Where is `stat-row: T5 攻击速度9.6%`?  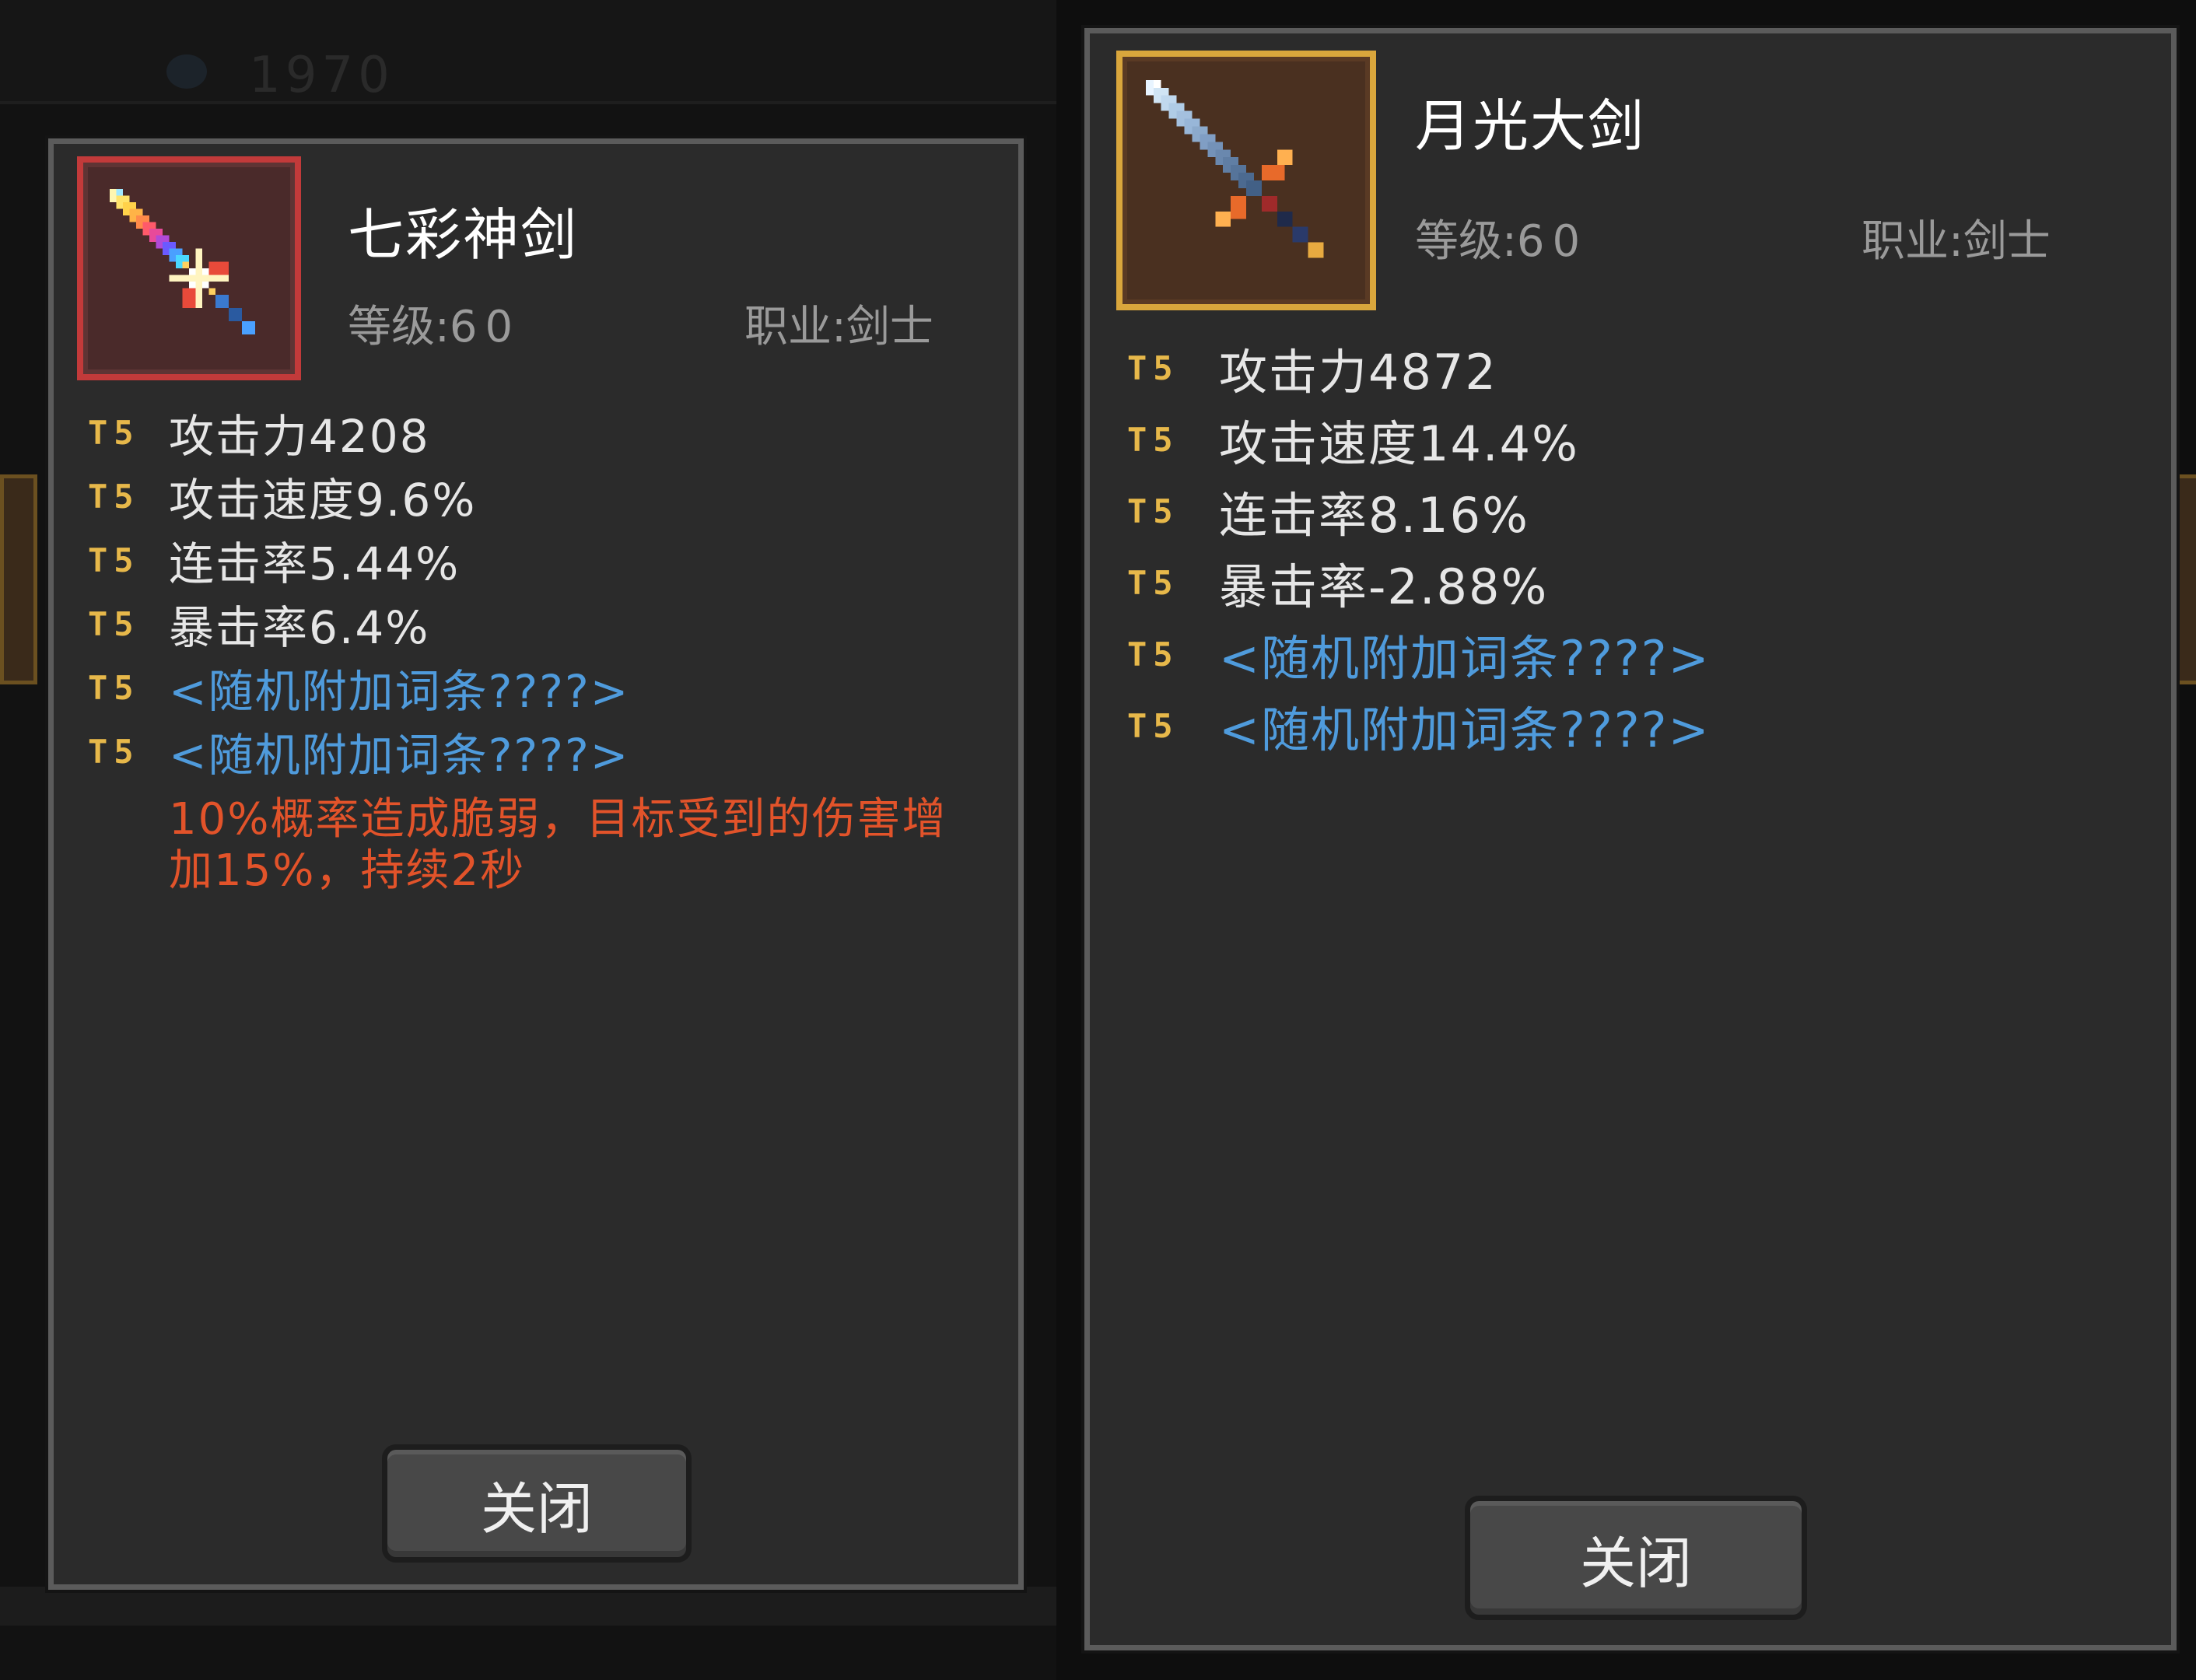
stat-row: T5 攻击速度9.6% is located at coordinates (358, 496).